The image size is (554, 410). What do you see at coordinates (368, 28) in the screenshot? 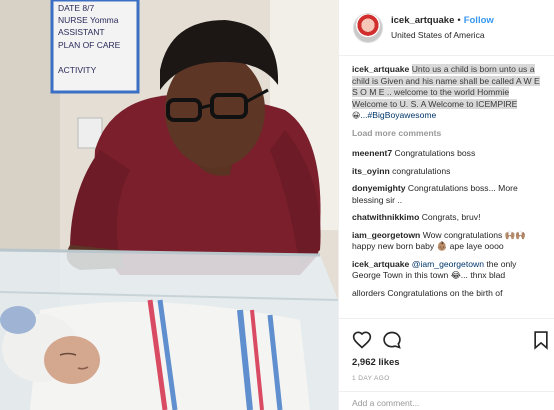
I see `avatar` at bounding box center [368, 28].